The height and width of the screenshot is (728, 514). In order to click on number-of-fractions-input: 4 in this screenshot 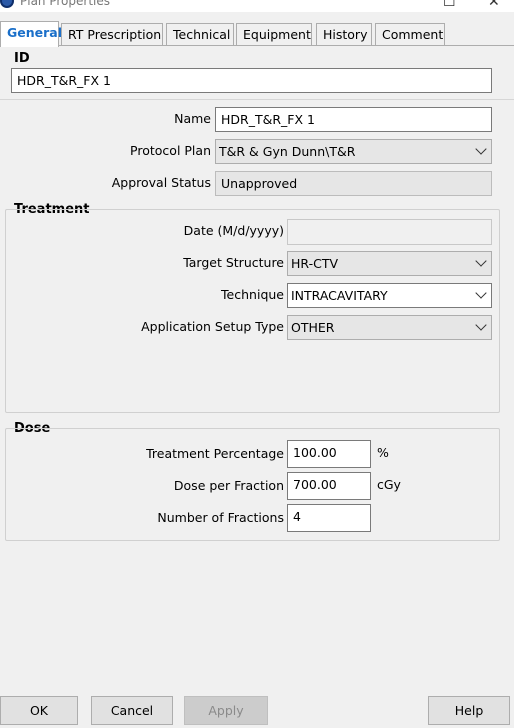, I will do `click(329, 518)`.